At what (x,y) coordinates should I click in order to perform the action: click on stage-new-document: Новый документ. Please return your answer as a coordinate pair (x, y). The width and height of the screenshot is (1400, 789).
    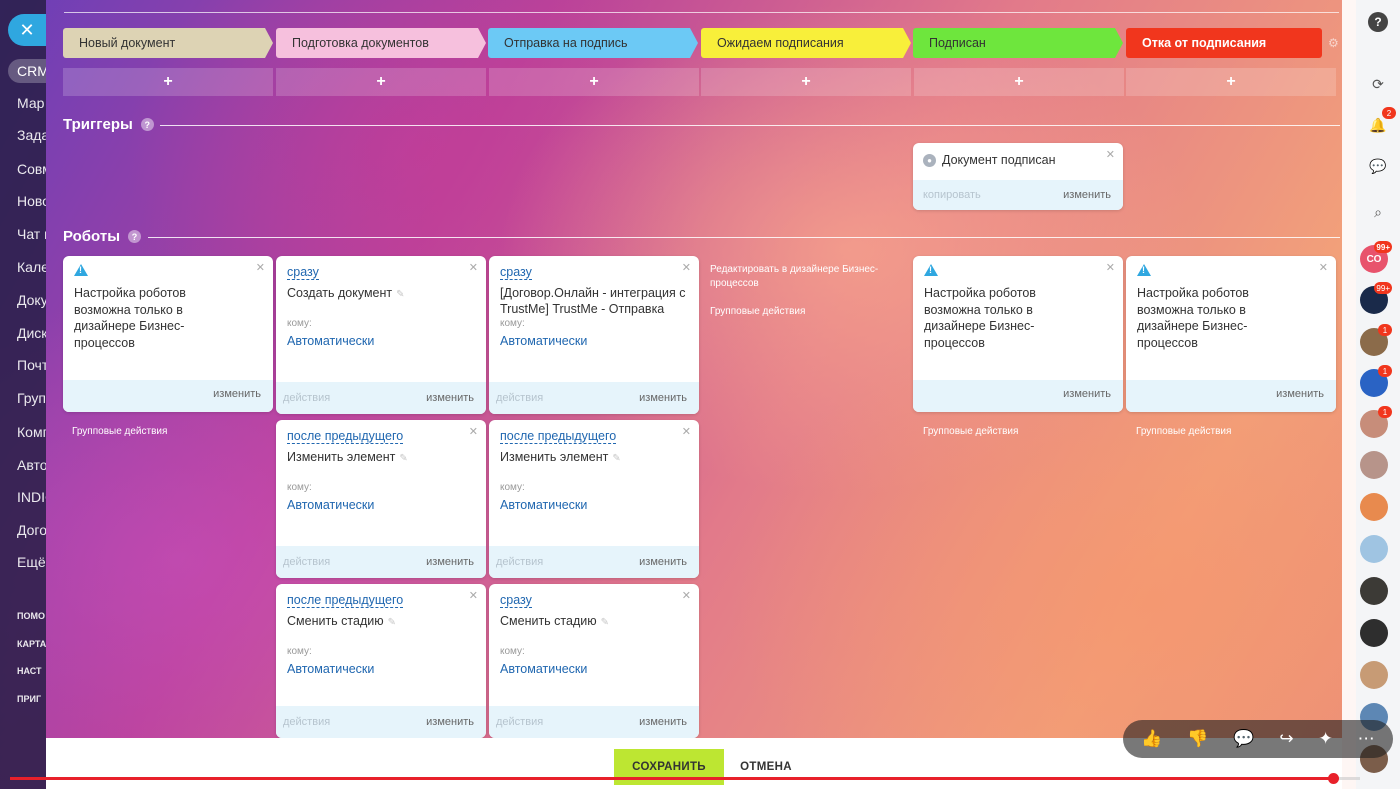
    Looking at the image, I should click on (168, 43).